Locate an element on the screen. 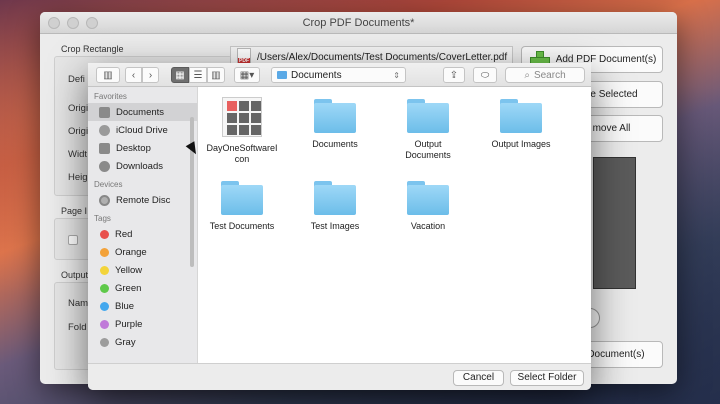 Image resolution: width=720 pixels, height=404 pixels. select-folder-label: Select Folder is located at coordinates (547, 377).